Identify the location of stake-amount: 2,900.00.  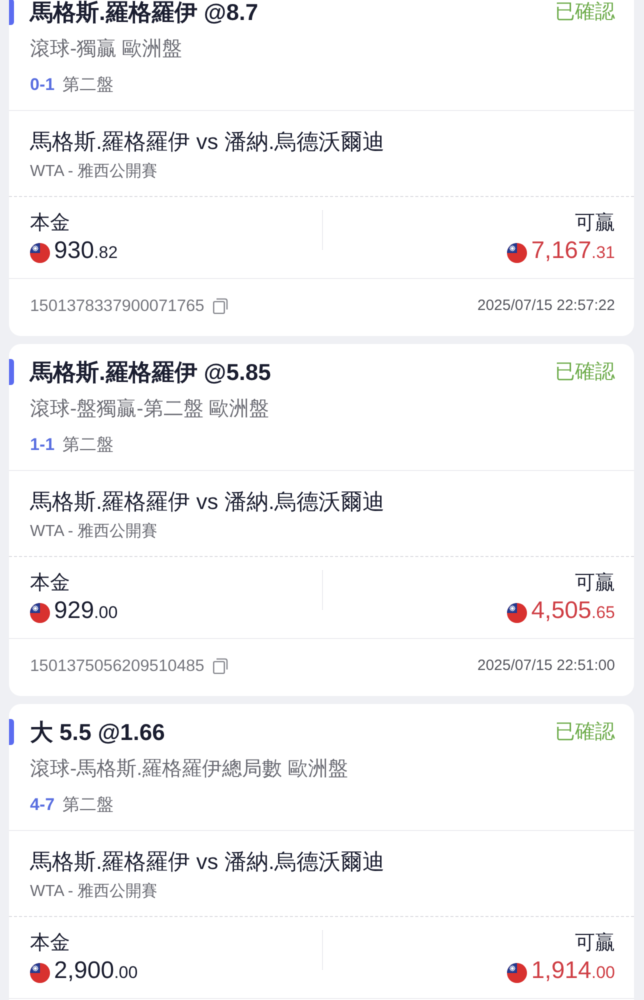
(96, 971).